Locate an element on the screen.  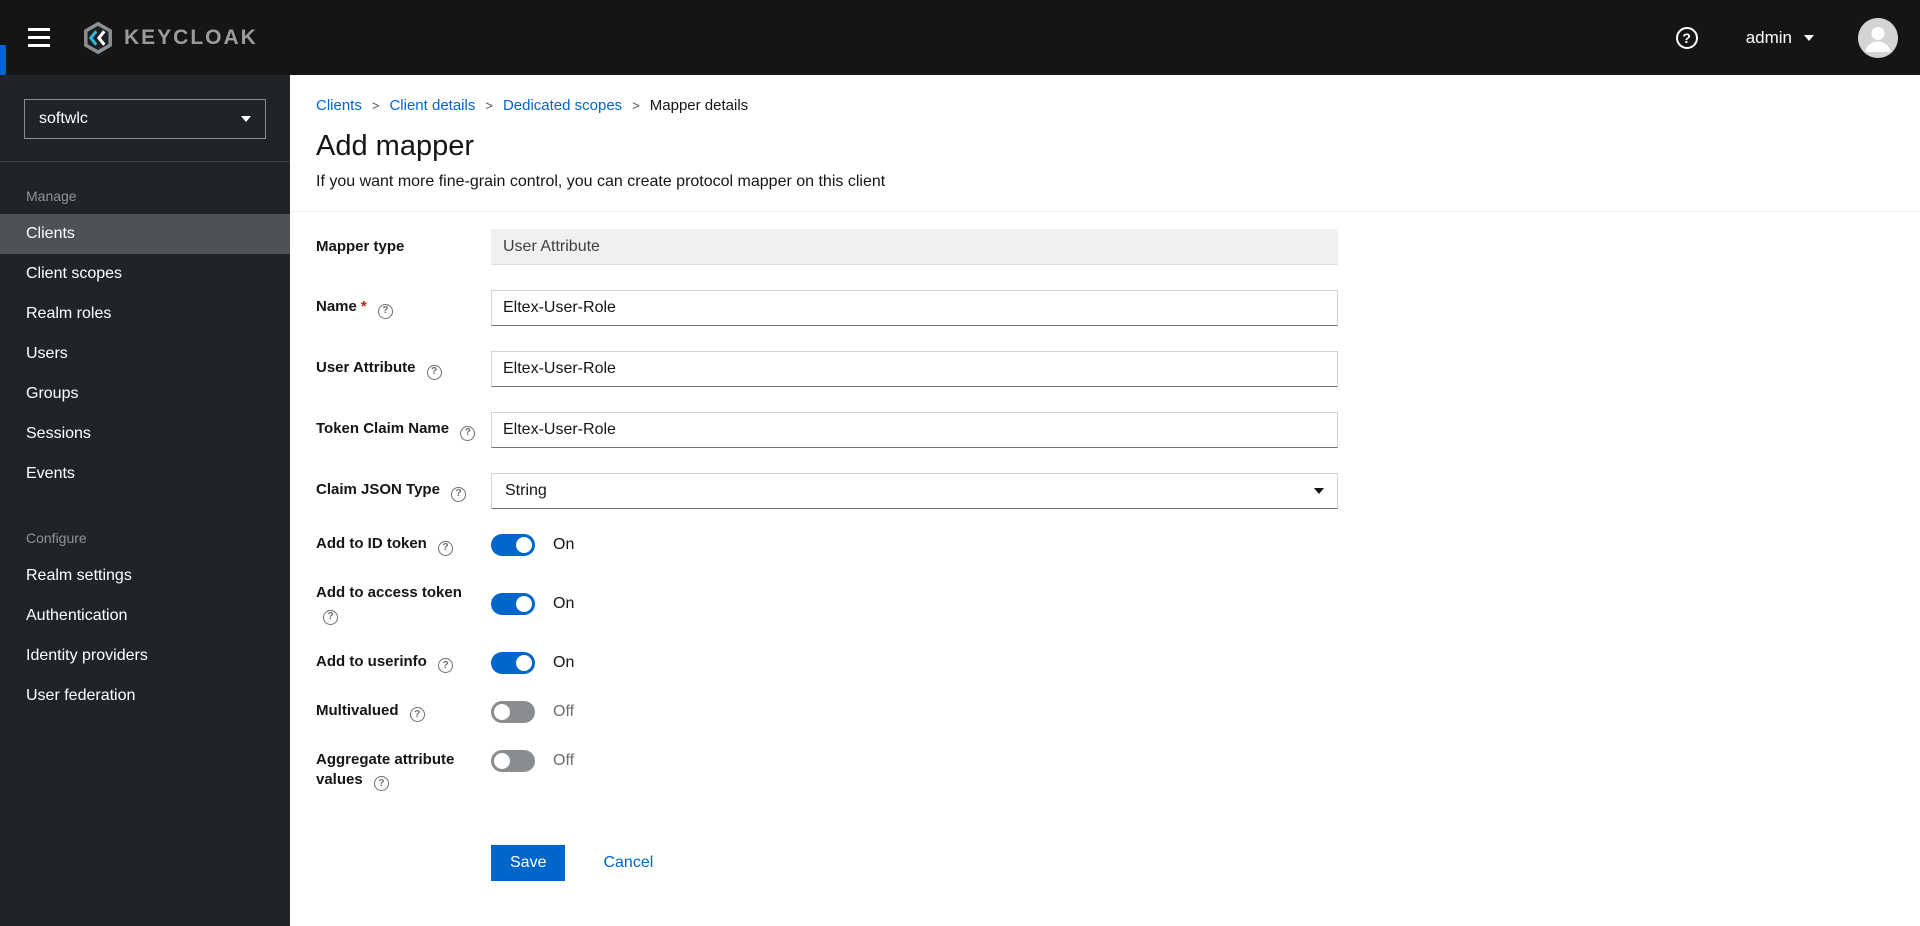
breadcrumb-dedicated-scopes: Dedicated scopes is located at coordinates (562, 105).